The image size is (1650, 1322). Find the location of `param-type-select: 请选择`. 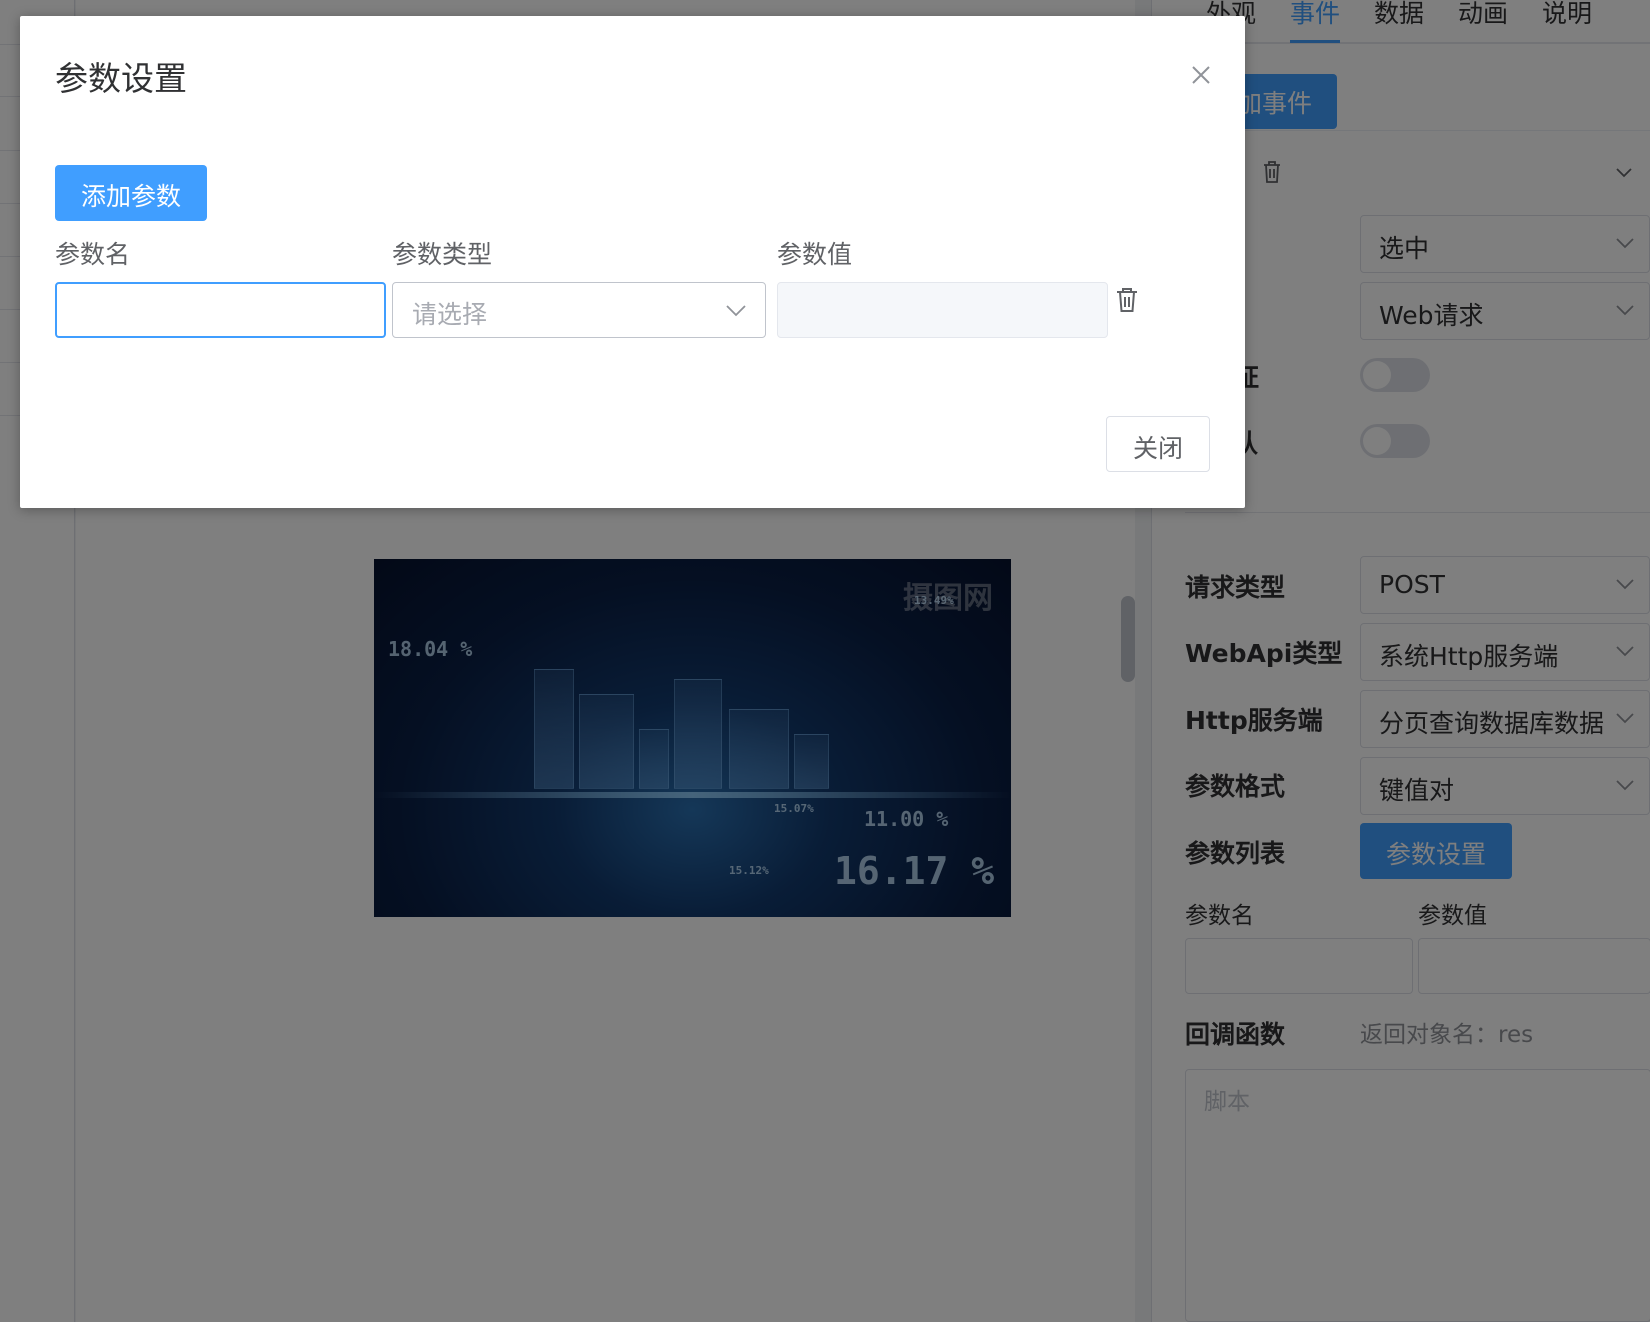

param-type-select: 请选择 is located at coordinates (579, 310).